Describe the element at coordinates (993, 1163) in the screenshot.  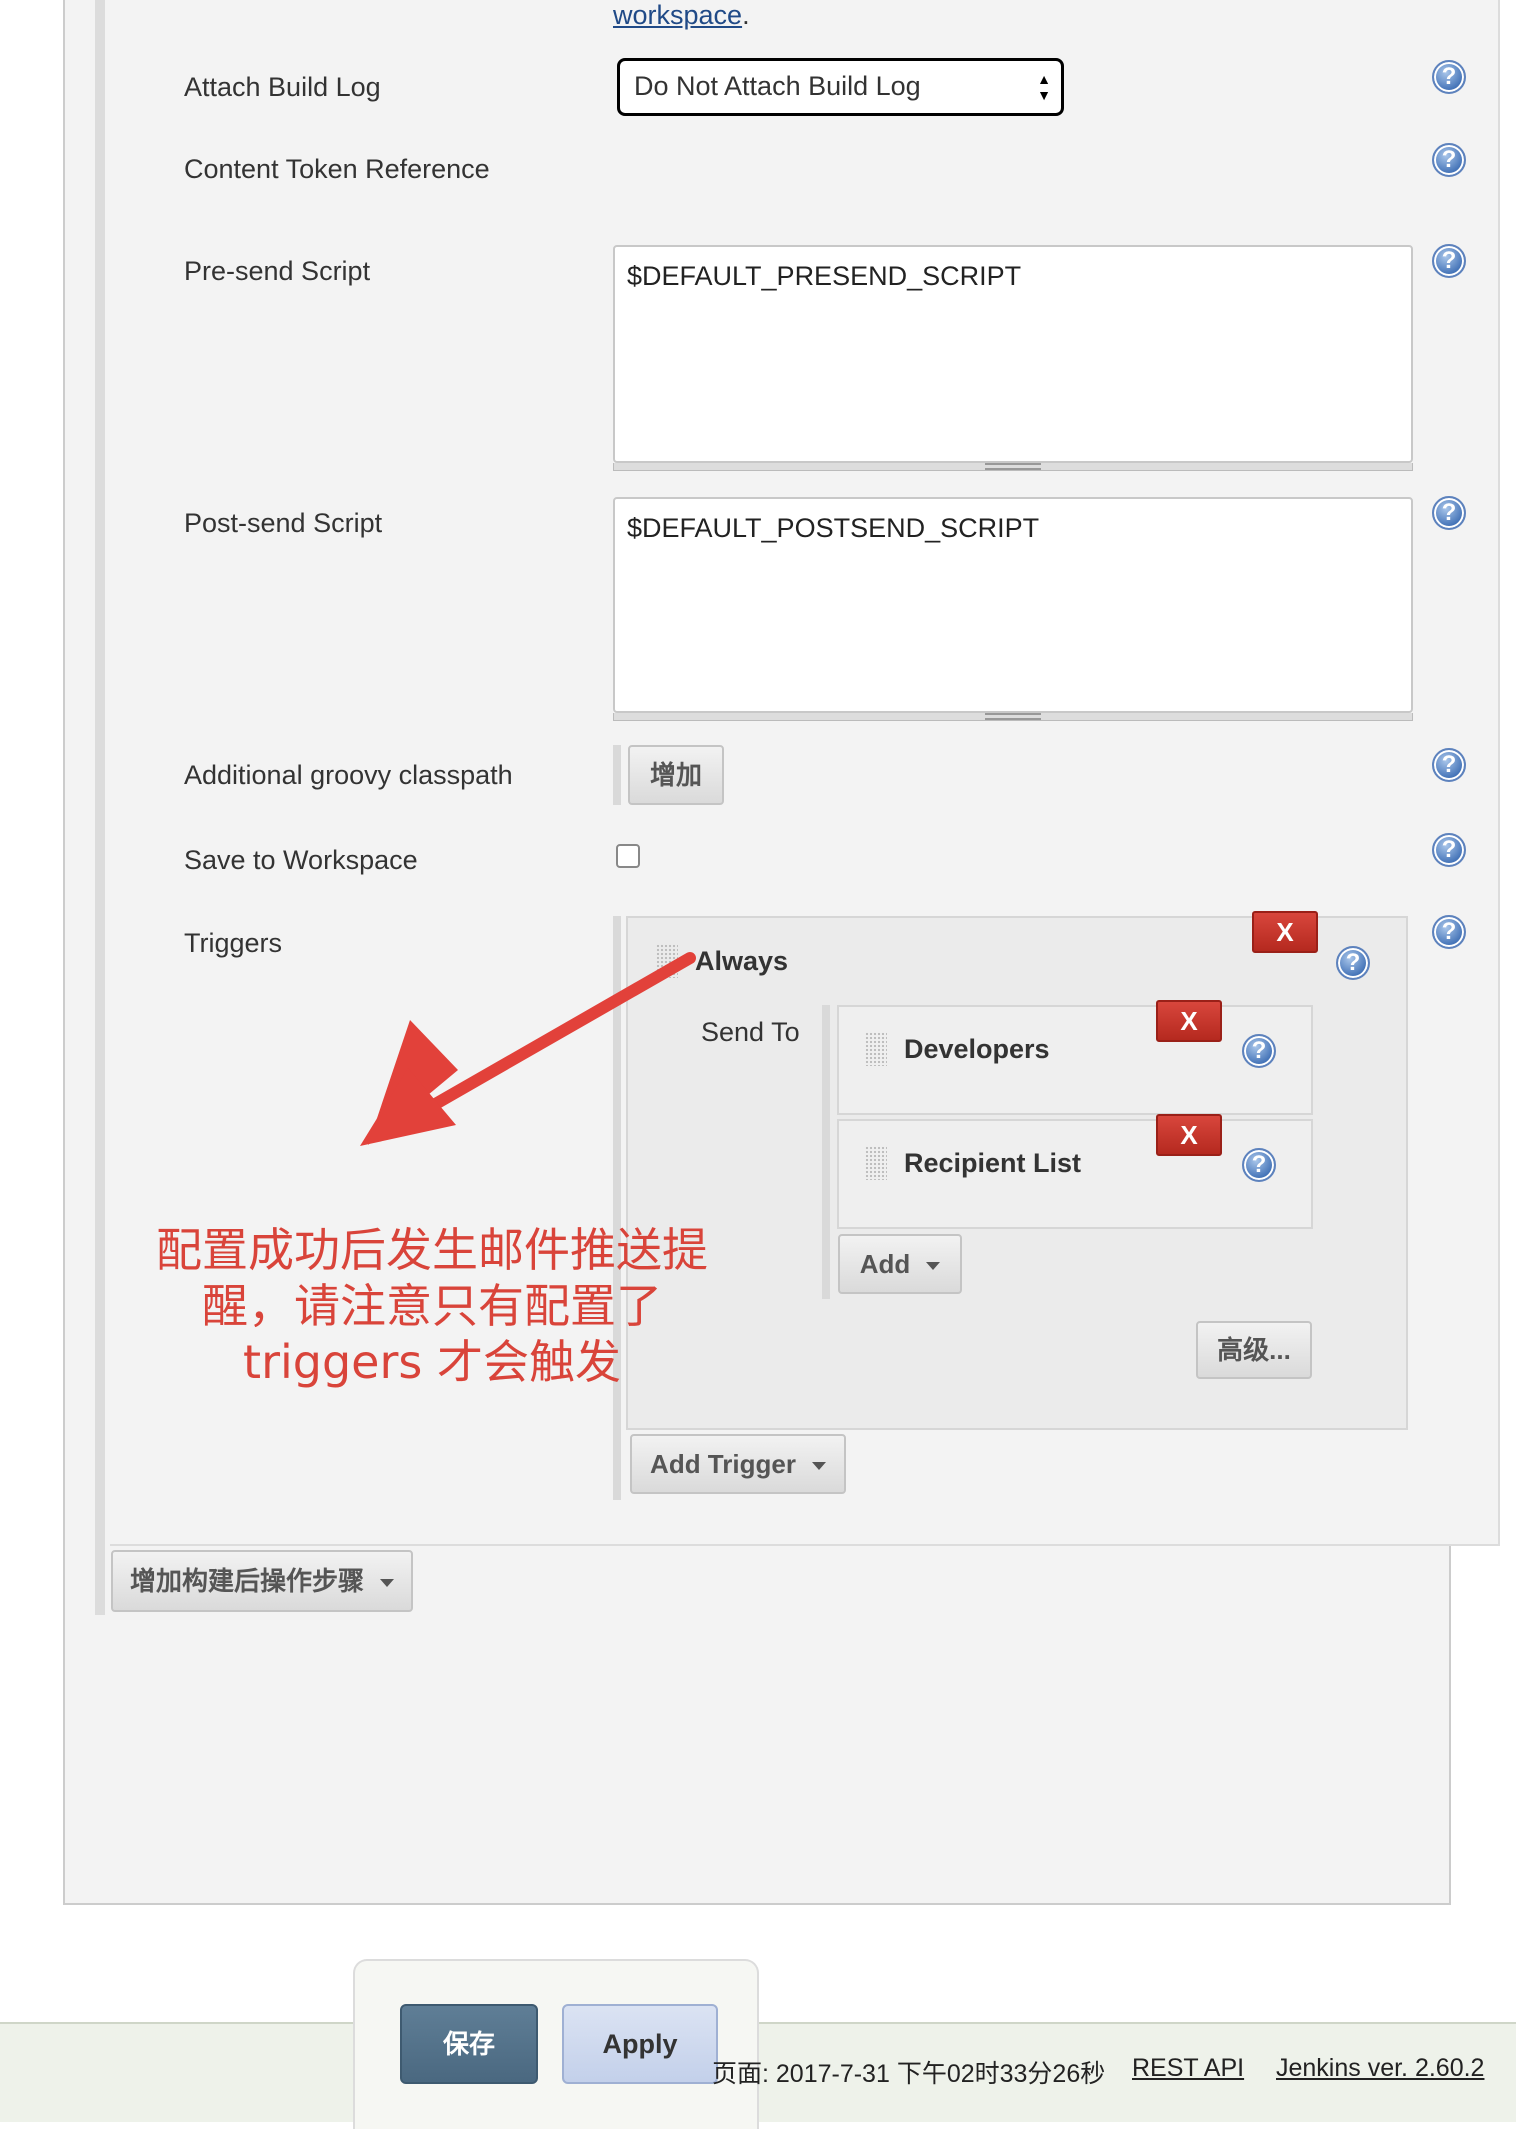
I see `recipient-name: Recipient List` at that location.